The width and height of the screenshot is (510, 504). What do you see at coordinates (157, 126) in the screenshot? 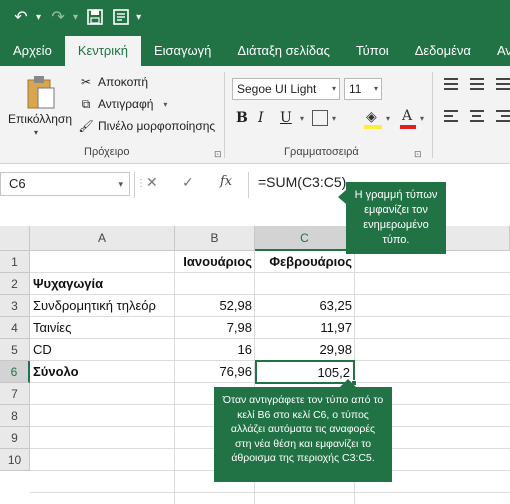
I see `format-painter-label: Πινέλο μορφοποίησης` at bounding box center [157, 126].